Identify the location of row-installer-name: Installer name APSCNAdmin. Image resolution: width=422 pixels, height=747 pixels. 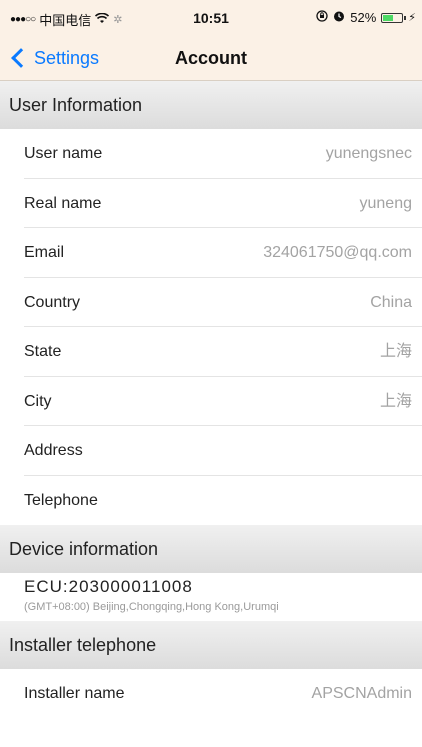
(223, 694).